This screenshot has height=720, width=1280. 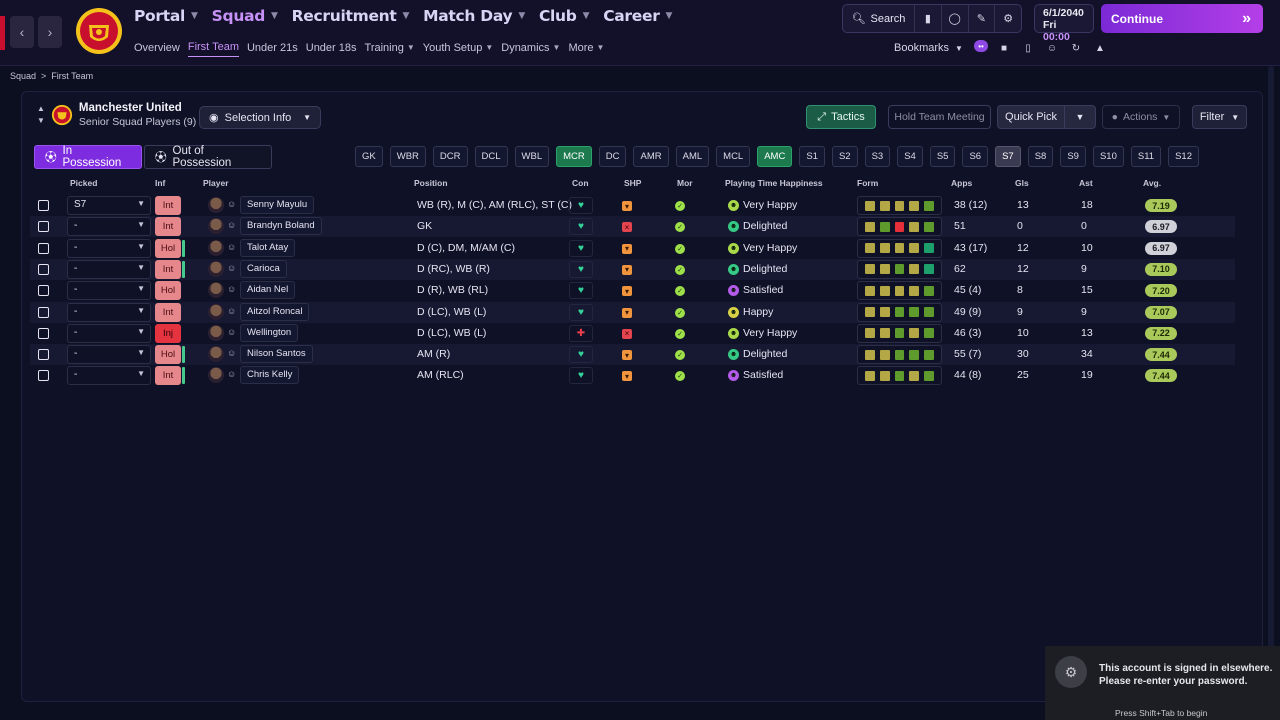 I want to click on refresh-icon: ↻, so click(x=1076, y=48).